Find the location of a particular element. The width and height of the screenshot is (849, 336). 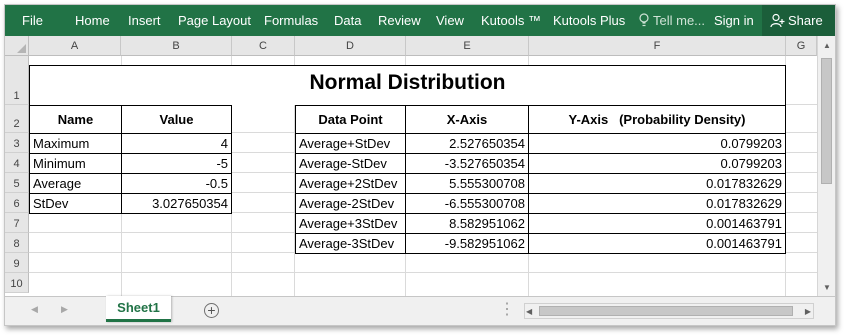

horizontal-scrollbar: ◀ ▶ is located at coordinates (669, 311).